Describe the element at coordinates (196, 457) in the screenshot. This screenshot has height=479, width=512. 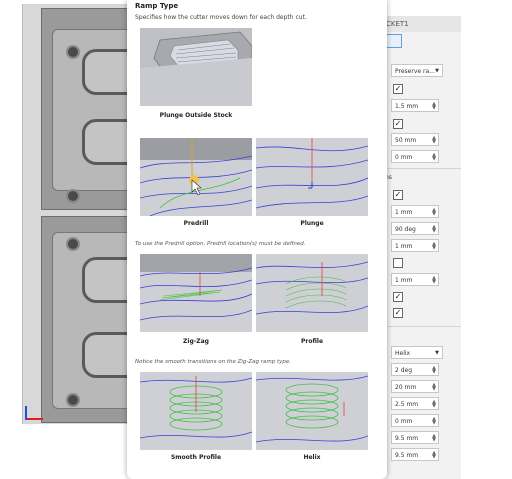
I see `option-caption: Smooth Profile` at that location.